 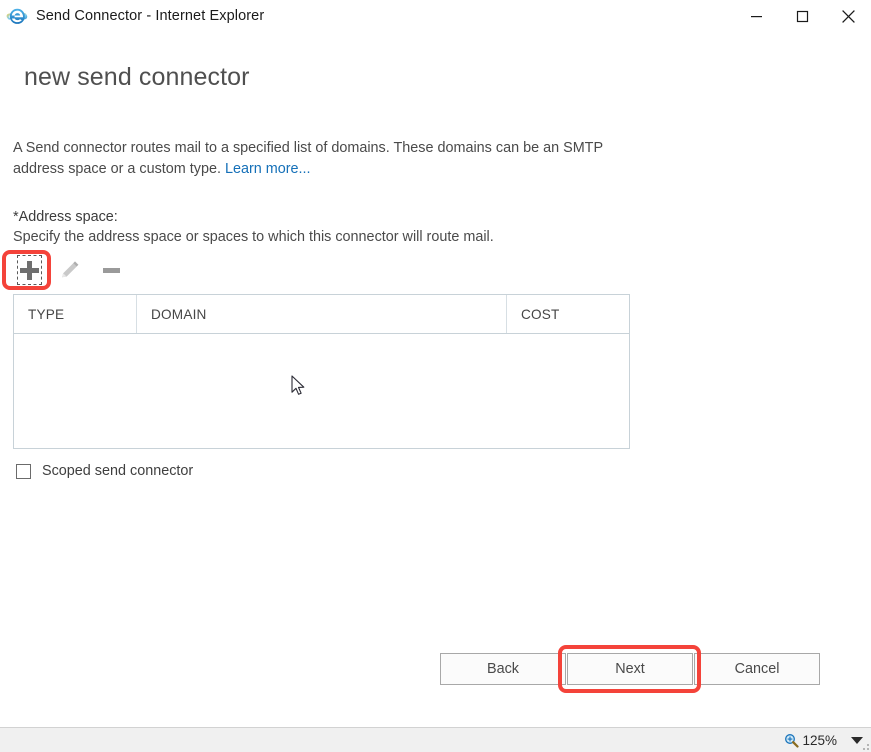 I want to click on add-address-space-button, so click(x=29, y=270).